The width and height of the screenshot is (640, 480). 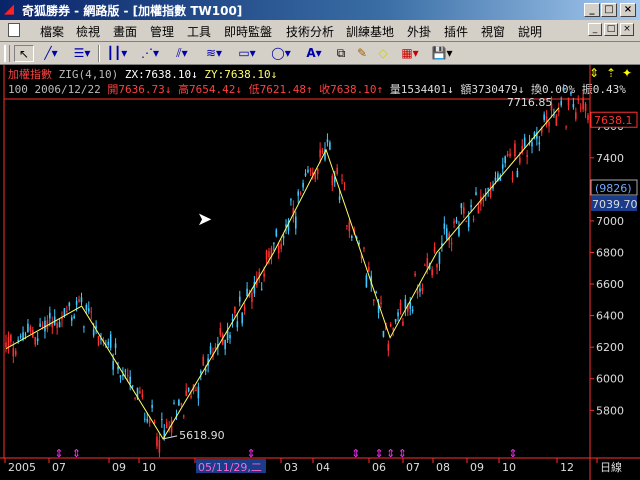 I want to click on horizontal-line-icon: ☰▾, so click(x=82, y=53).